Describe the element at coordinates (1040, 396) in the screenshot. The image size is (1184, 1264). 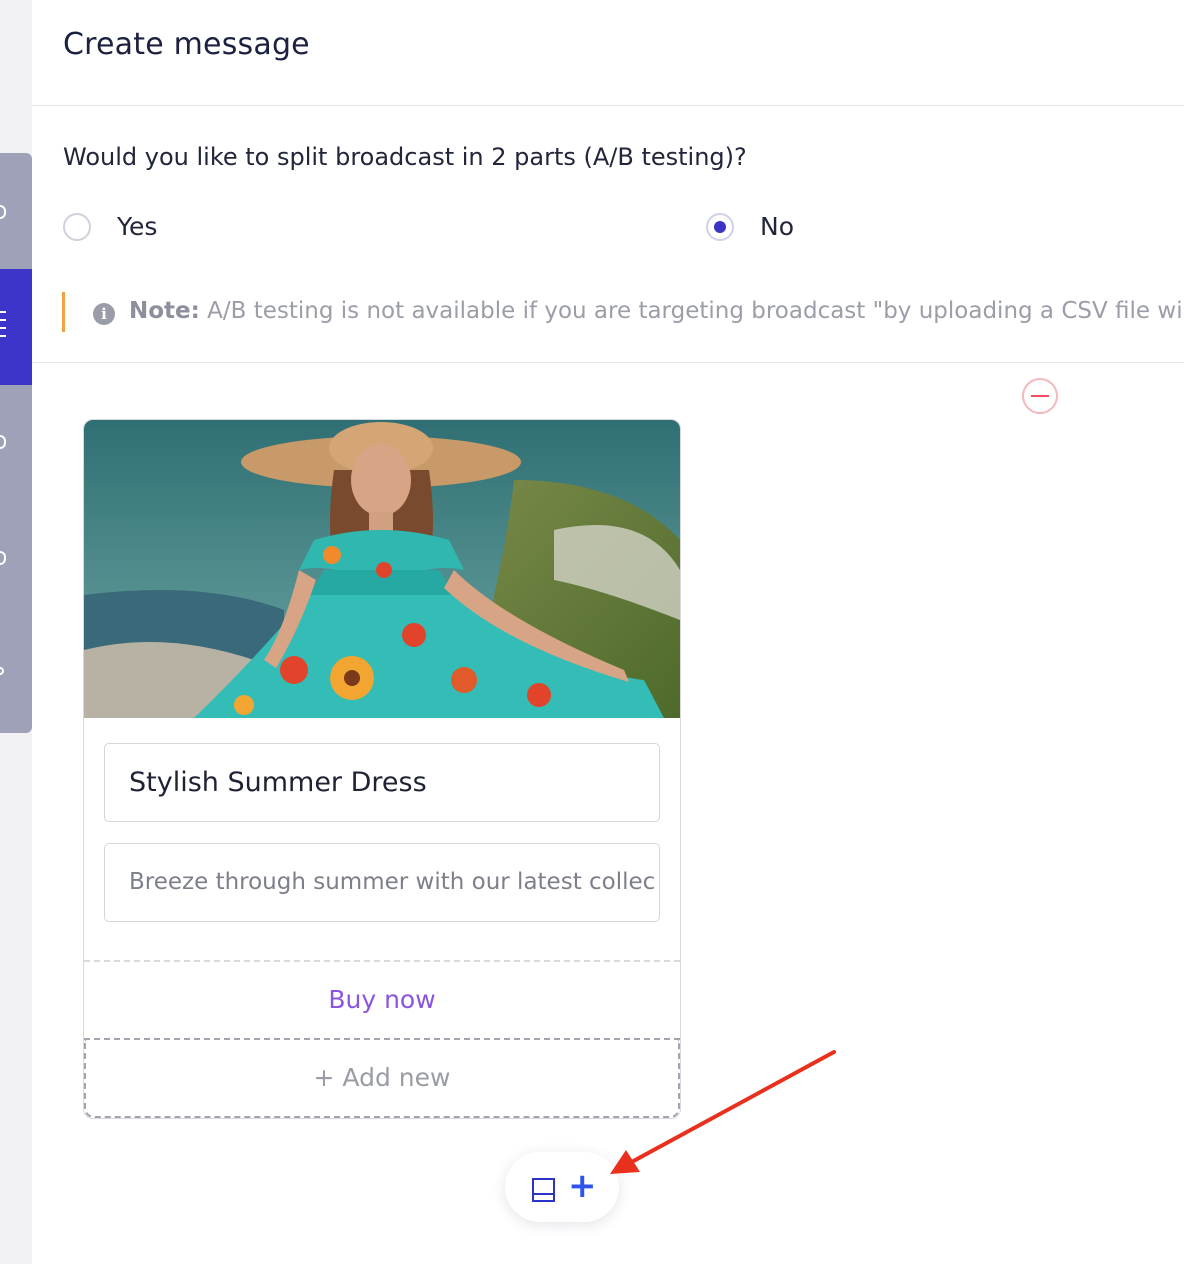
I see `remove-card-button` at that location.